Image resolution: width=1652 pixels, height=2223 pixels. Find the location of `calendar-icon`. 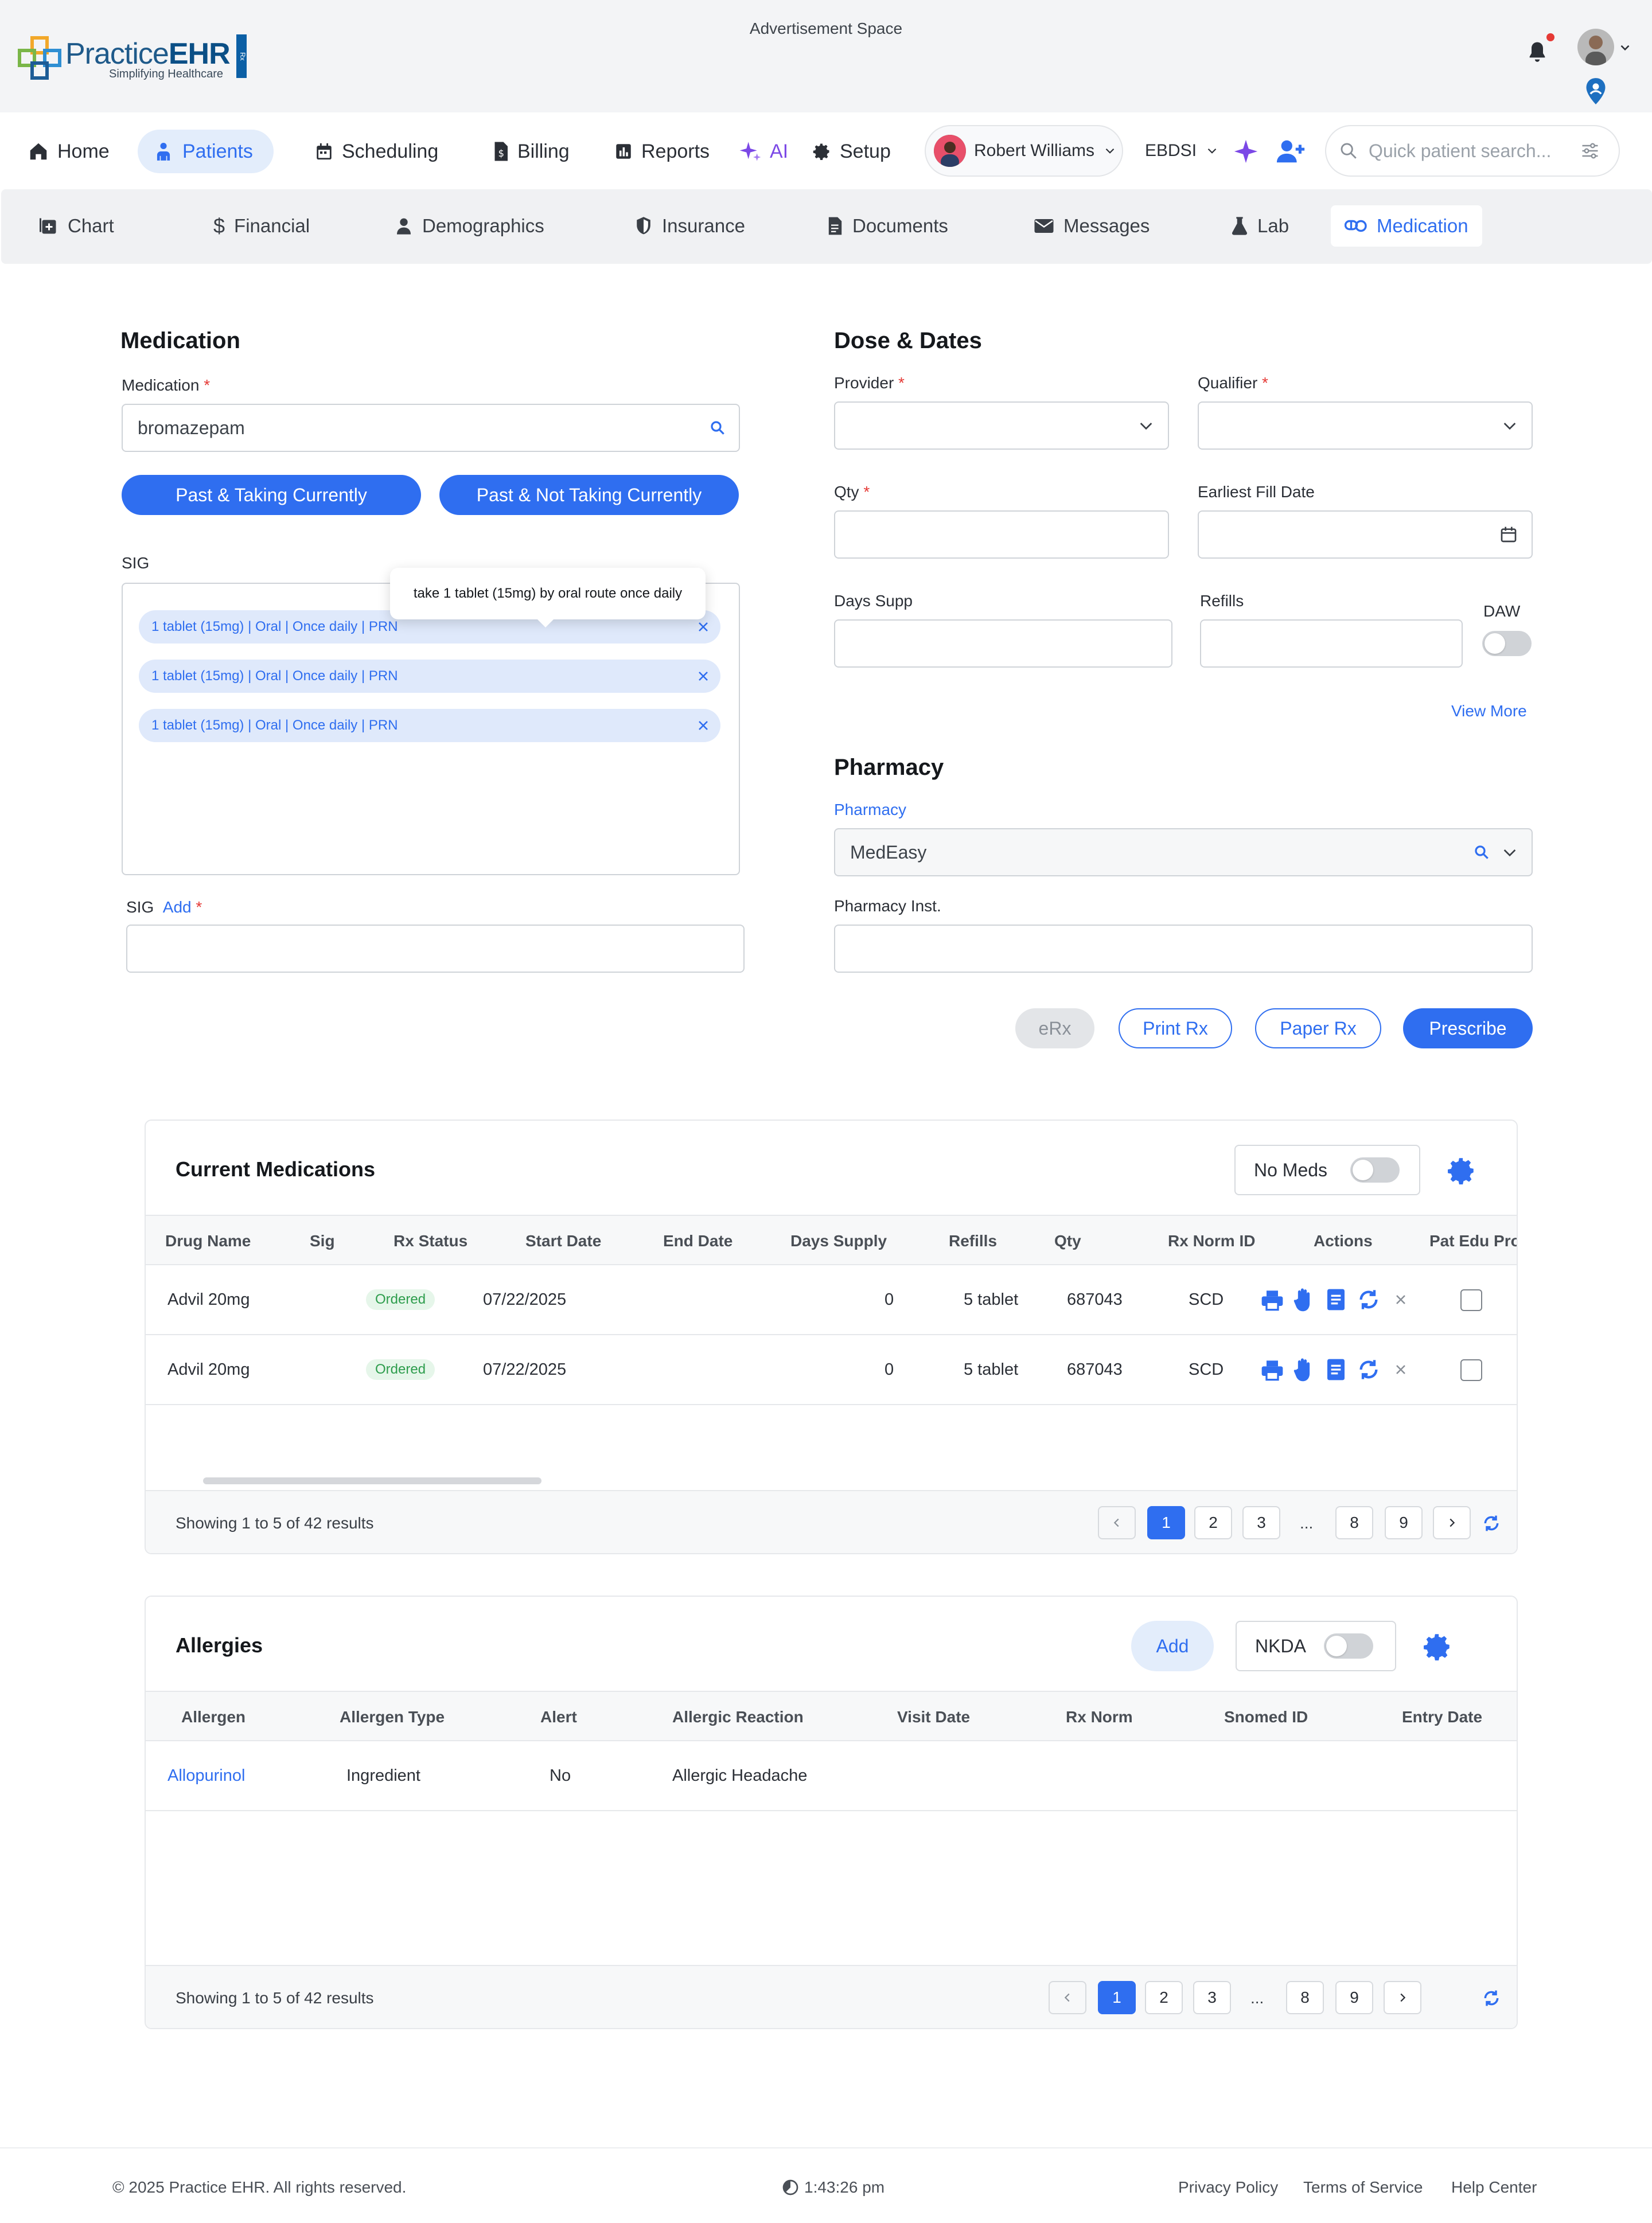

calendar-icon is located at coordinates (1508, 534).